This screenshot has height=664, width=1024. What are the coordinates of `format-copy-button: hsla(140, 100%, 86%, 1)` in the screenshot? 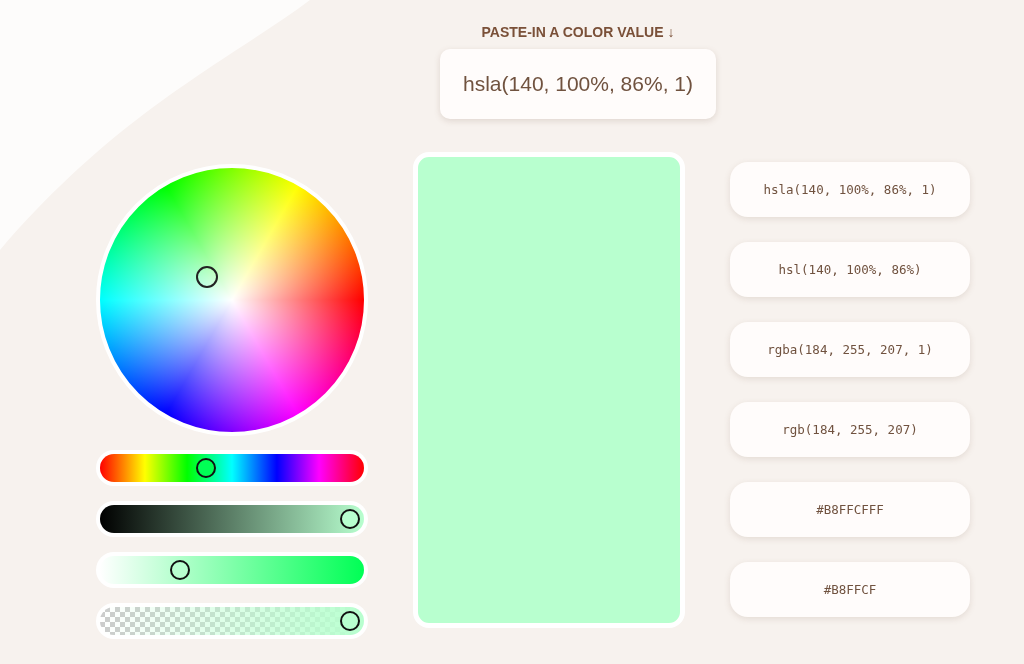 It's located at (850, 189).